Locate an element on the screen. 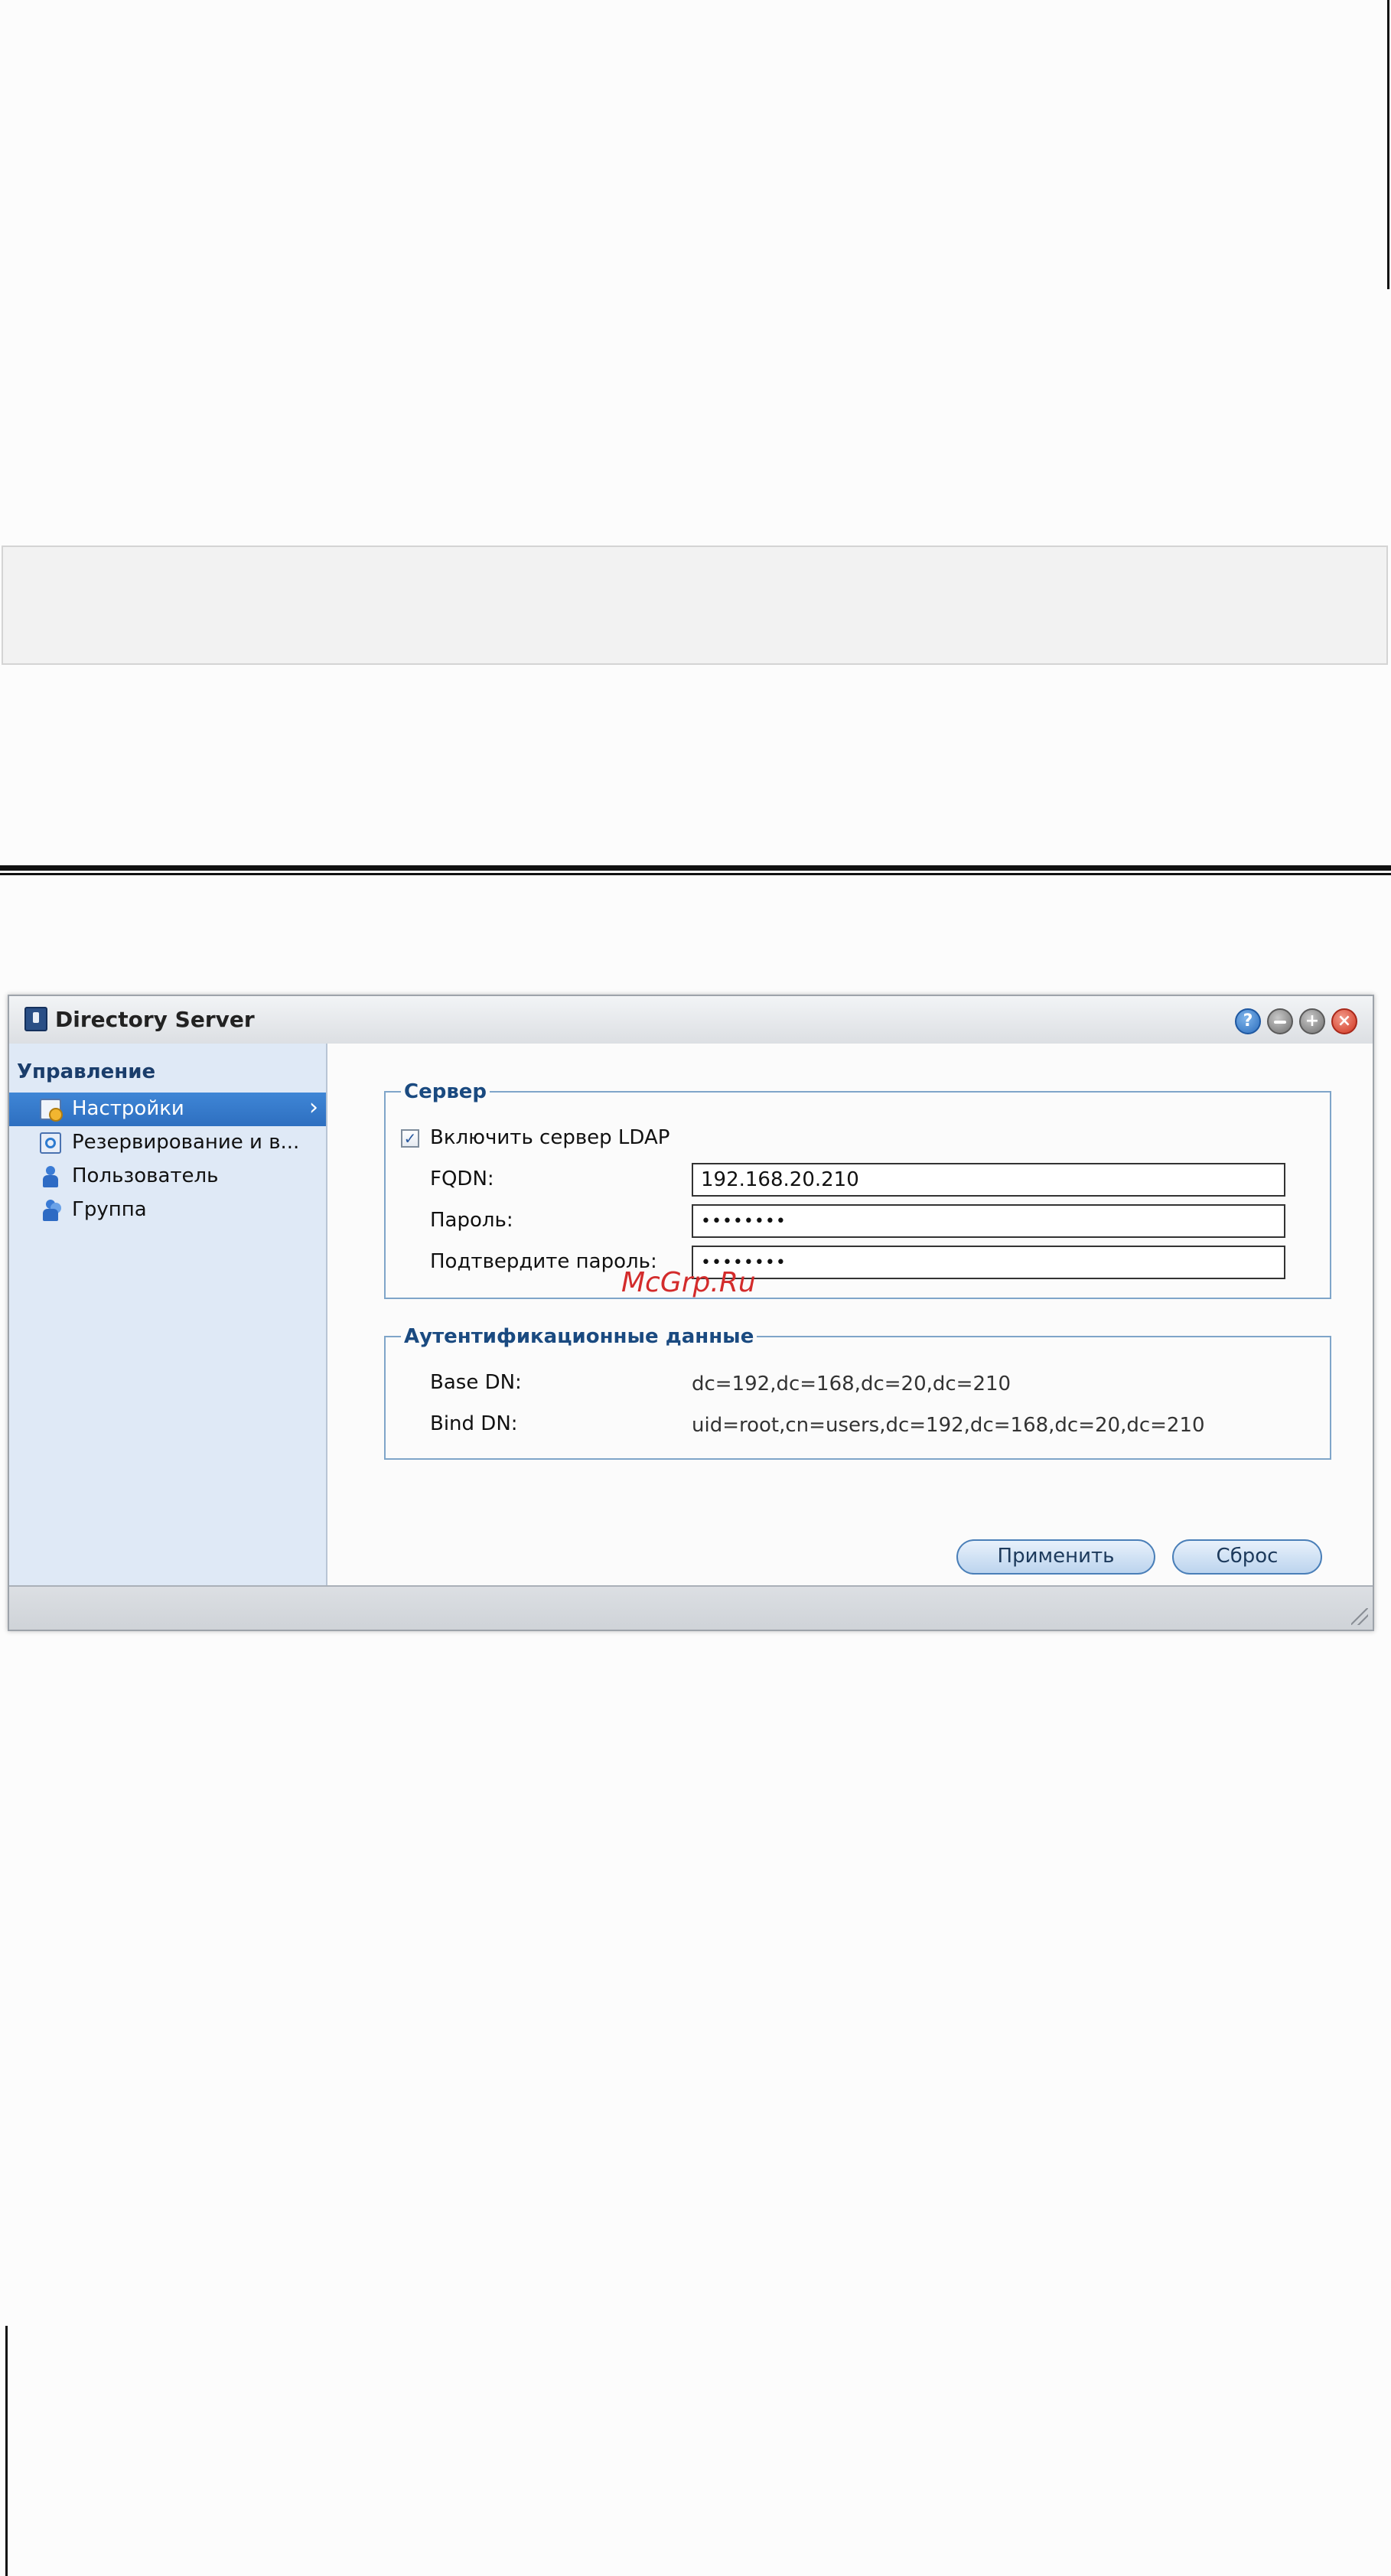 This screenshot has width=1391, height=2576. watermark: McGrp.Ru is located at coordinates (688, 1283).